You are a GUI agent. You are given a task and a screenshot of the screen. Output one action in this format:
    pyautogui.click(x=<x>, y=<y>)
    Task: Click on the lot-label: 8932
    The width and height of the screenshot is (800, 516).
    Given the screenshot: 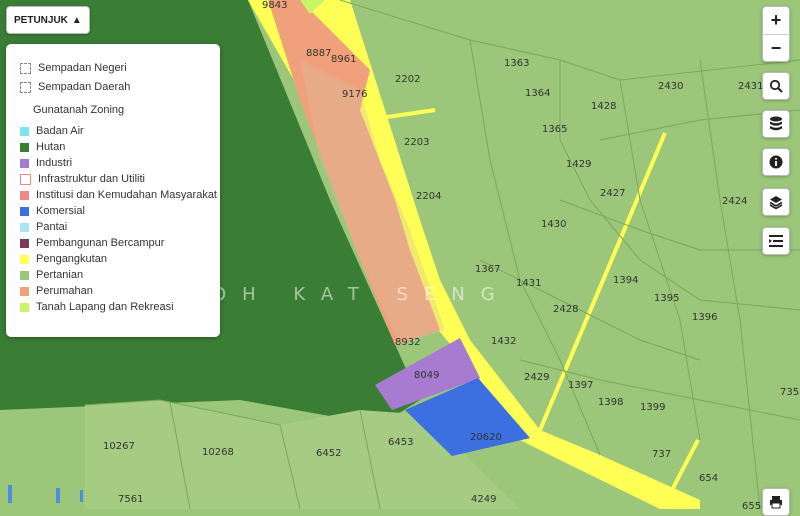 What is the action you would take?
    pyautogui.click(x=407, y=342)
    